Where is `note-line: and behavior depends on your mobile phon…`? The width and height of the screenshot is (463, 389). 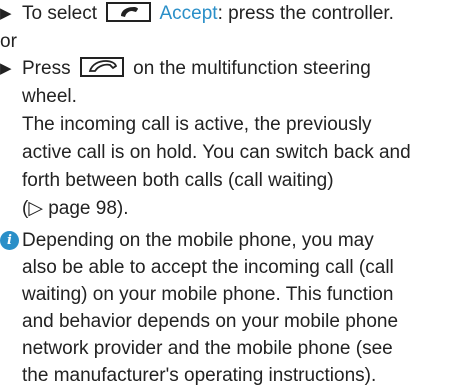 note-line: and behavior depends on your mobile phon… is located at coordinates (210, 321).